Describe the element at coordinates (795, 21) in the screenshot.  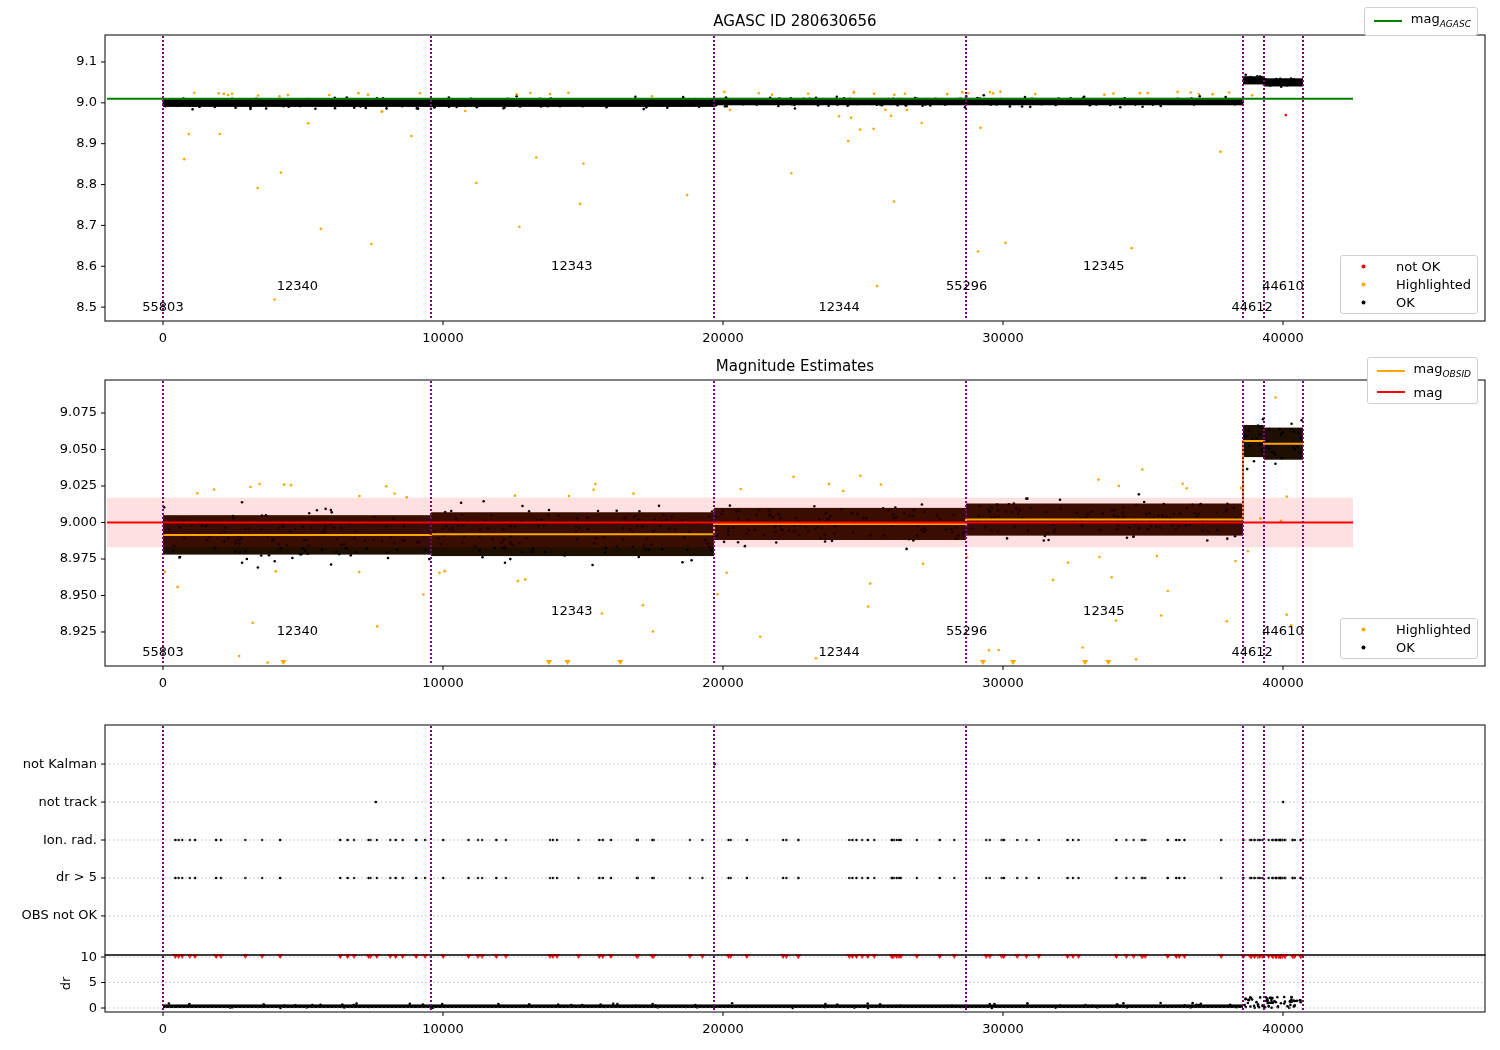
I see `chart-title: AGASC ID 280630656` at that location.